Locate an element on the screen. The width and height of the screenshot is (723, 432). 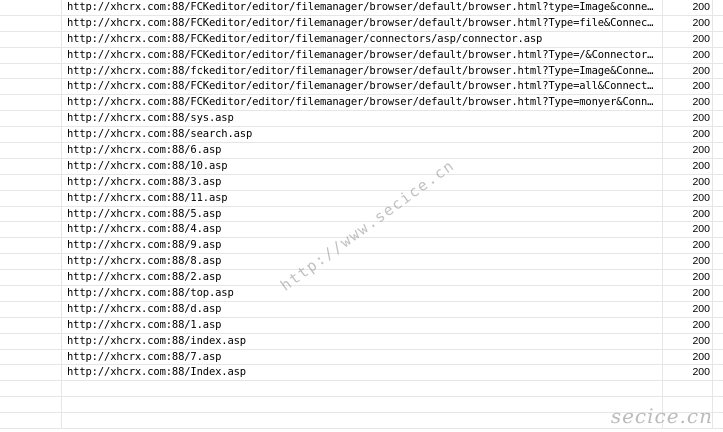
url-cell: http://xhcrx.com:88/search.asp is located at coordinates (362, 134).